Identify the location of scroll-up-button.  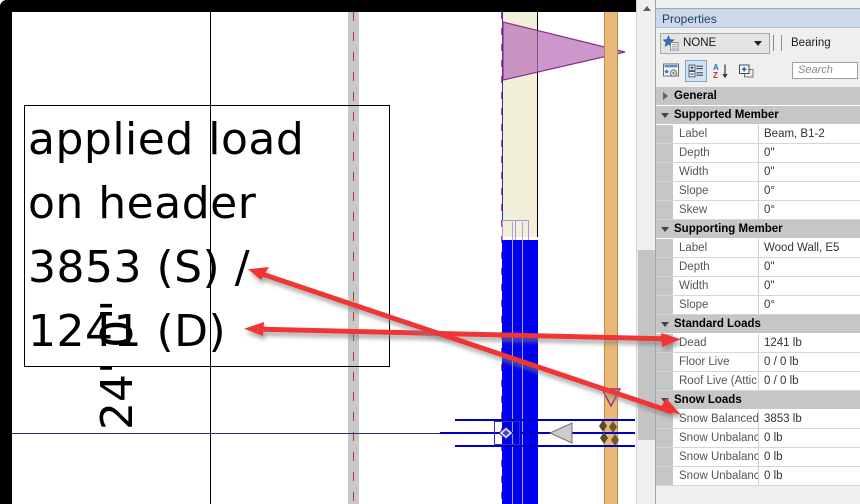
(646, 8).